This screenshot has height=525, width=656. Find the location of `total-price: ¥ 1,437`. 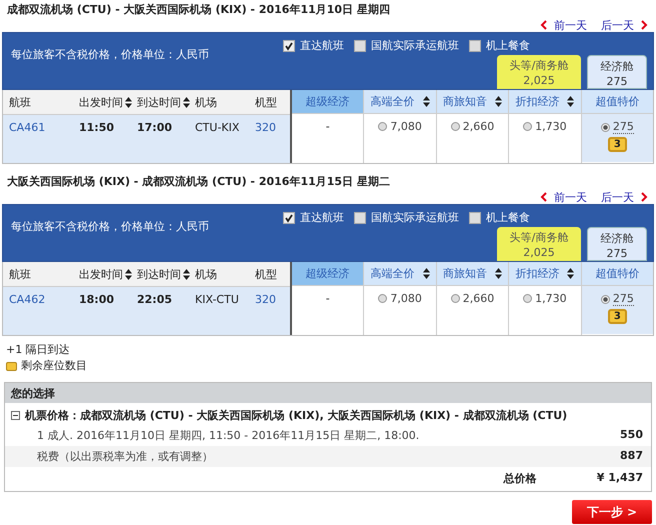

total-price: ¥ 1,437 is located at coordinates (619, 478).